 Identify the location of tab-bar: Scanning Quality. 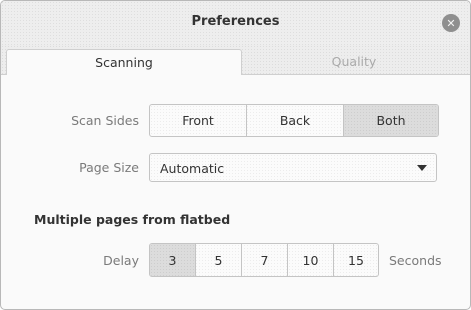
(235, 60).